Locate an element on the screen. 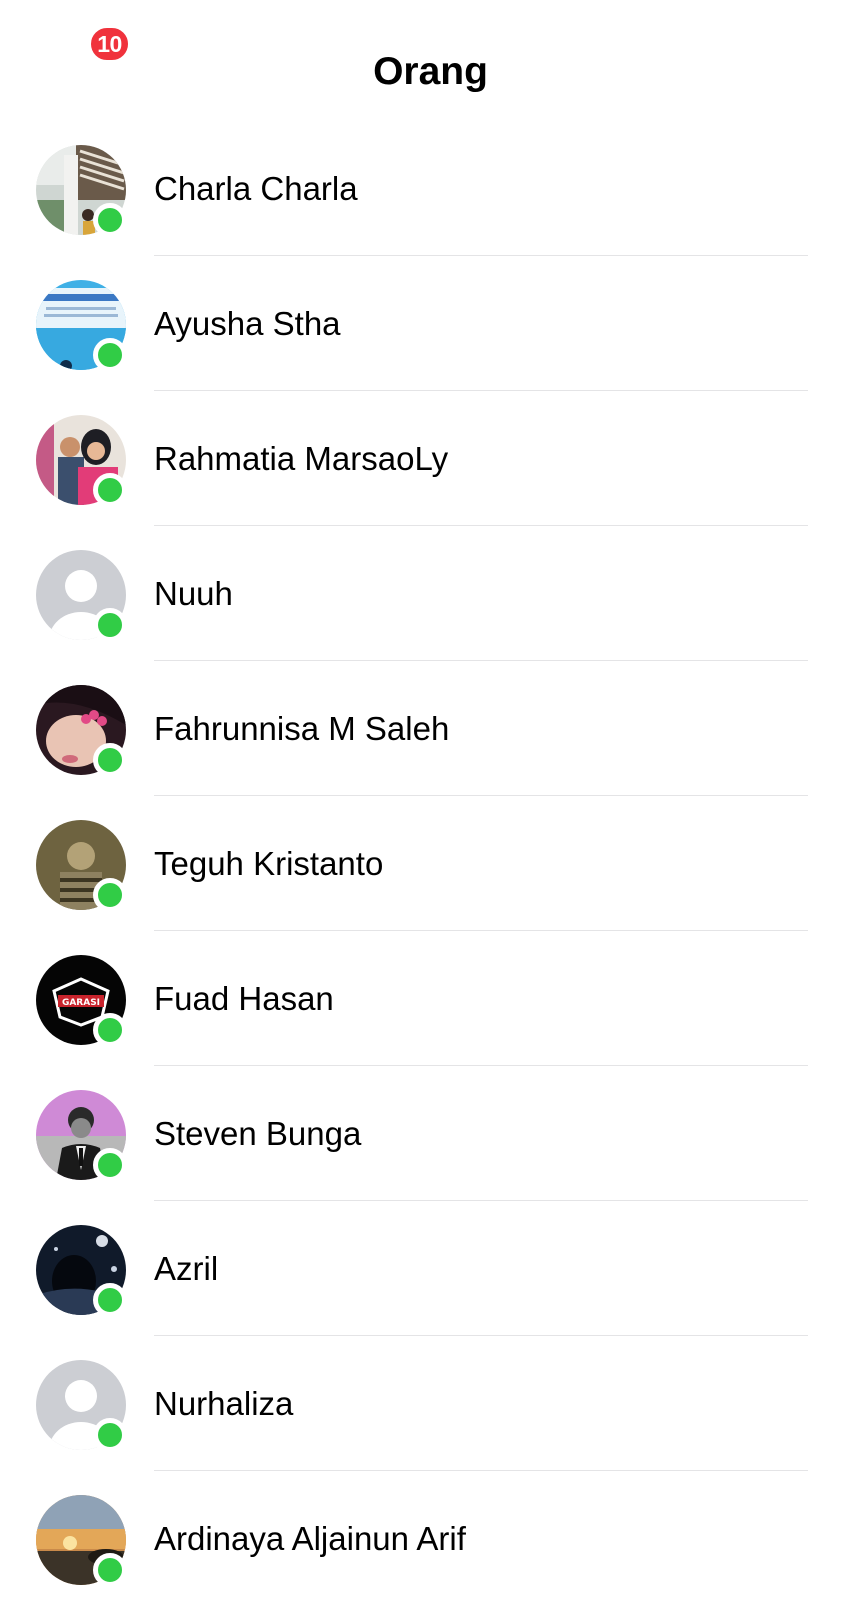 The height and width of the screenshot is (1606, 861). person-row: Teguh Kristanto is located at coordinates (430, 863).